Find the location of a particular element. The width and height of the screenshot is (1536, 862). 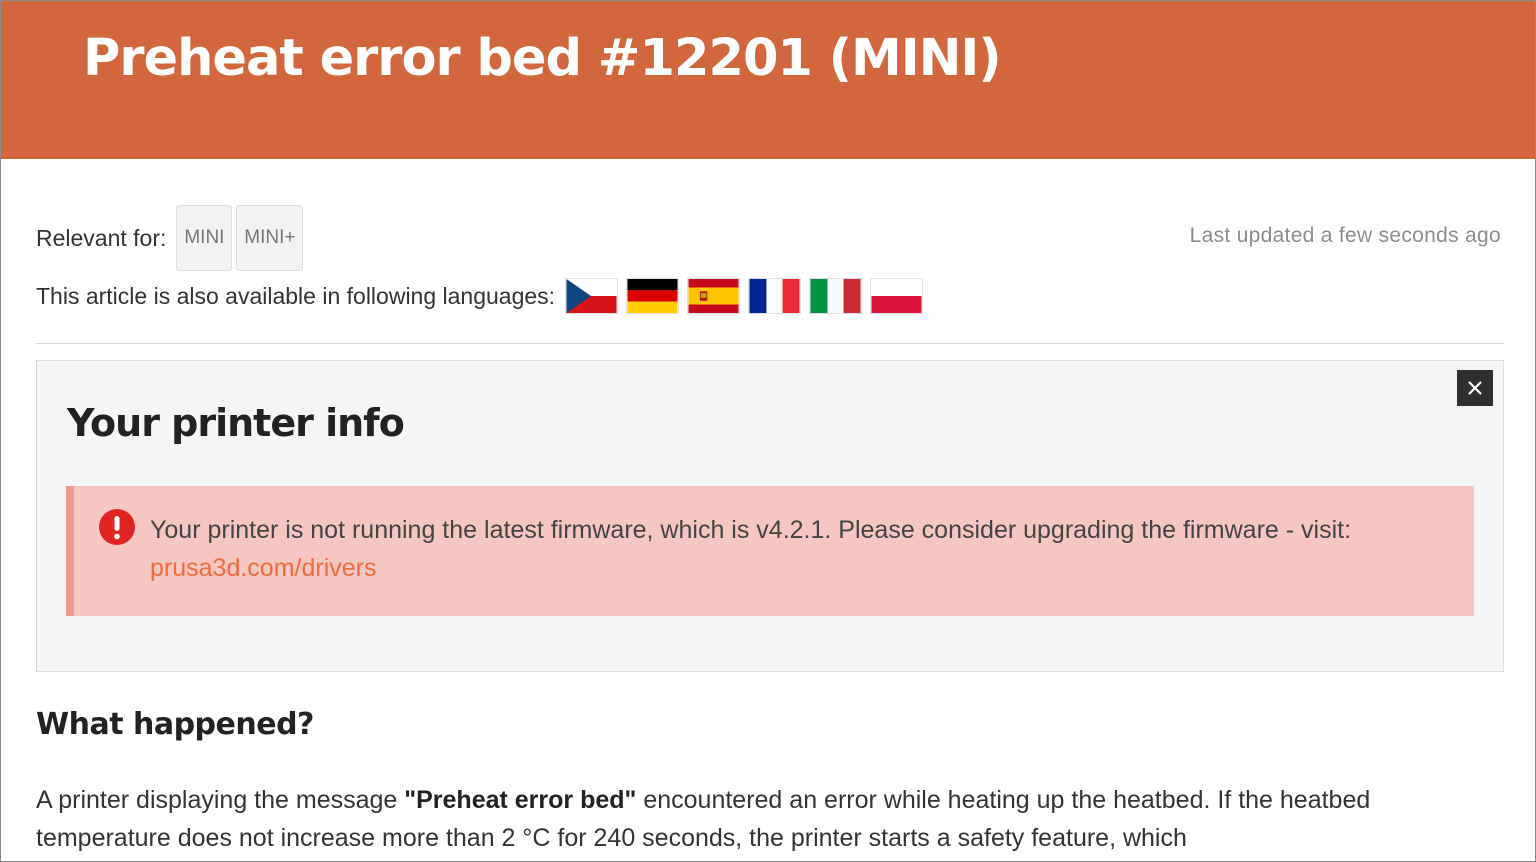

relevant-for-label: Relevant for: is located at coordinates (101, 237).